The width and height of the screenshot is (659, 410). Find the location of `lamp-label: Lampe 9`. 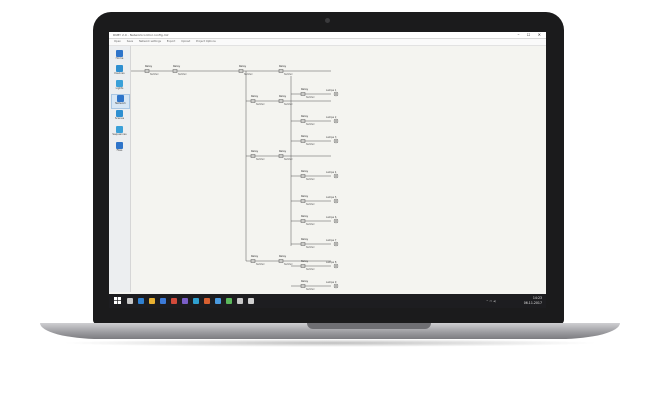

lamp-label: Lampe 9 is located at coordinates (331, 282).